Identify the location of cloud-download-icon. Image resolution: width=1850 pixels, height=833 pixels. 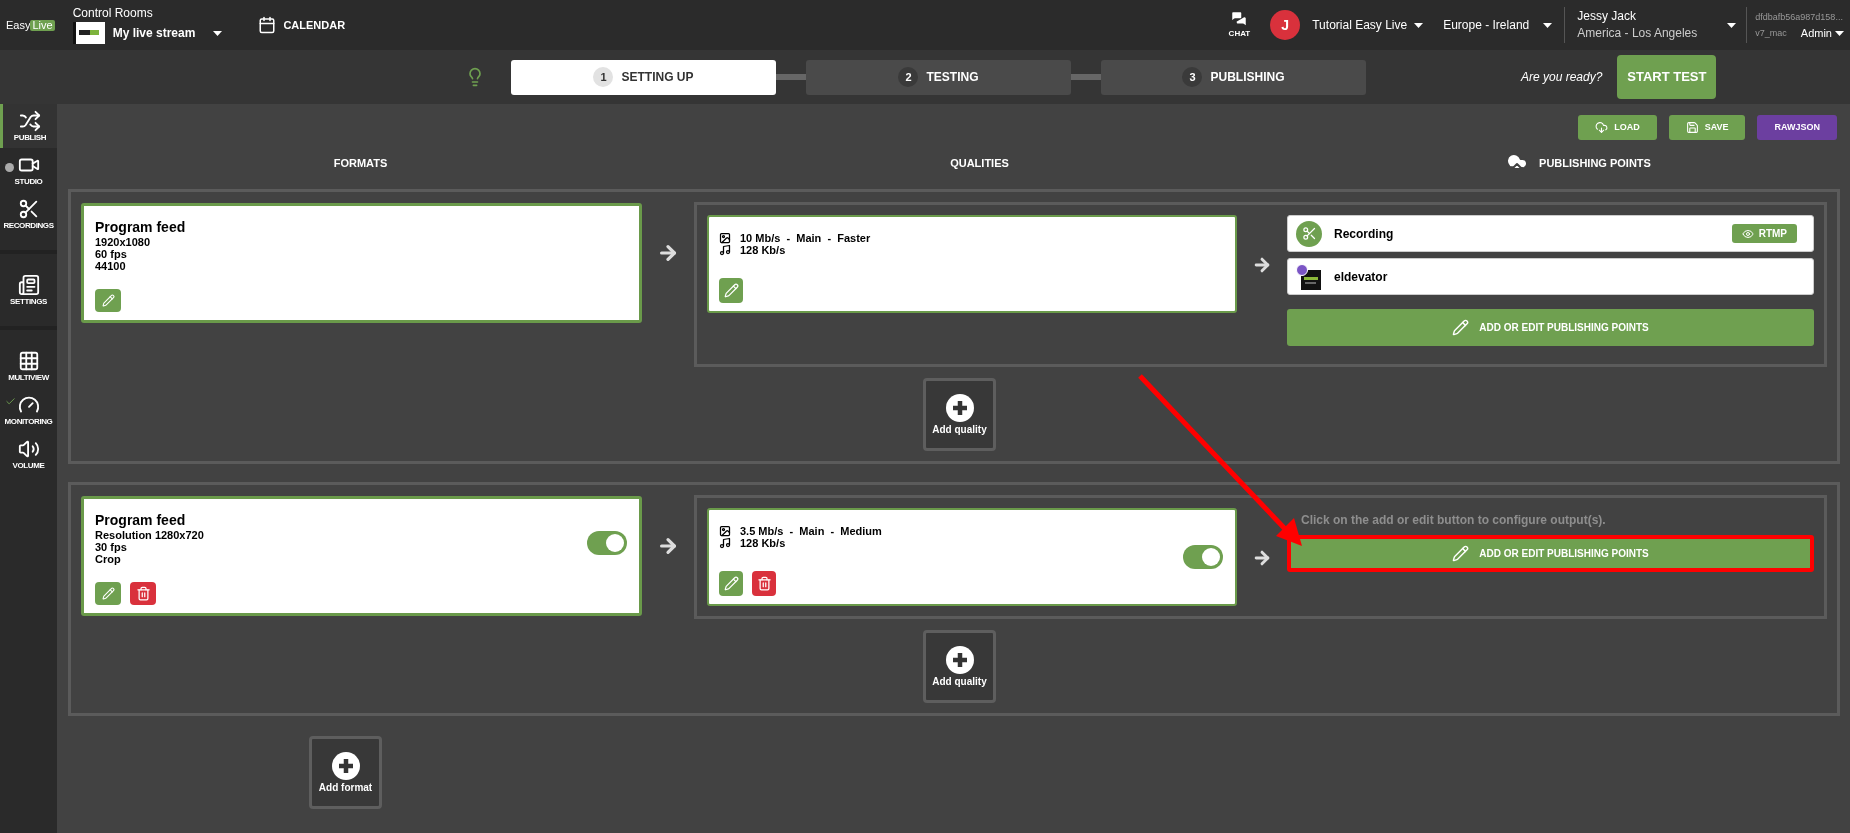
(1602, 127).